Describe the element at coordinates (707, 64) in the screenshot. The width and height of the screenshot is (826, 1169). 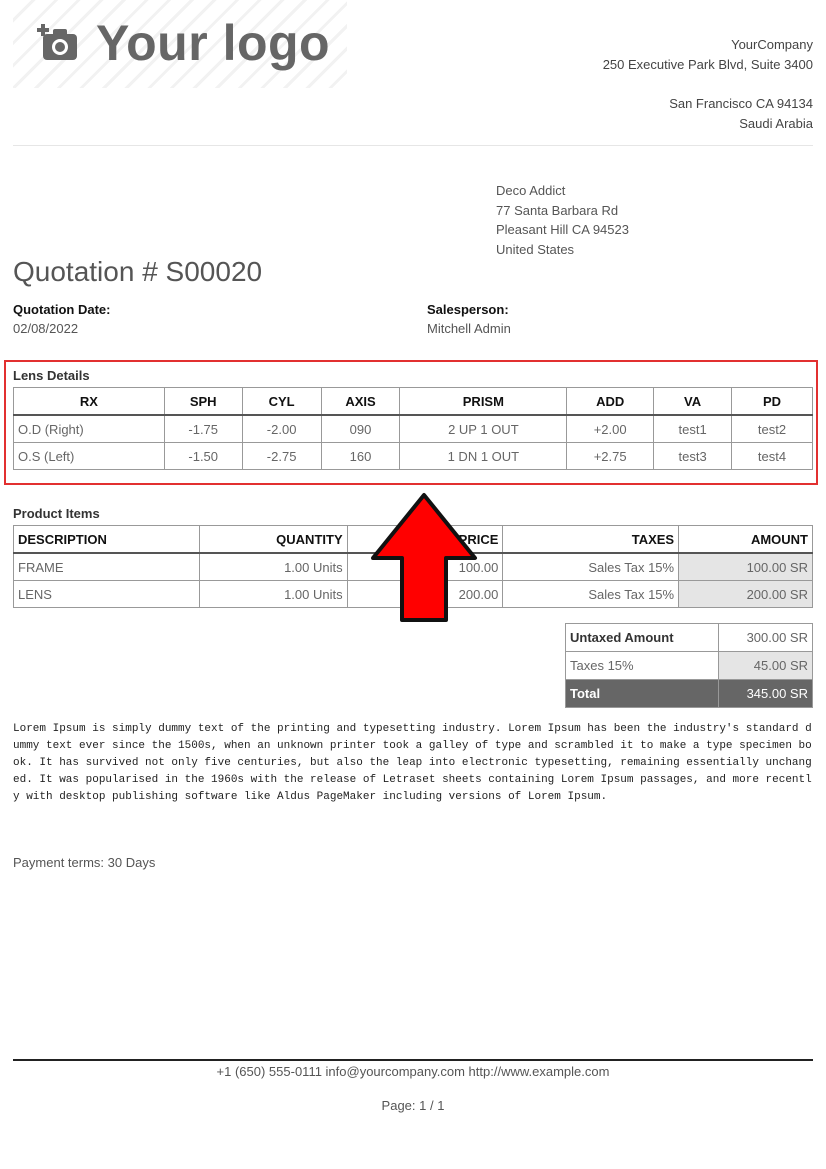
I see `company-street: 250 Executive Park Blvd, Suite 3400` at that location.